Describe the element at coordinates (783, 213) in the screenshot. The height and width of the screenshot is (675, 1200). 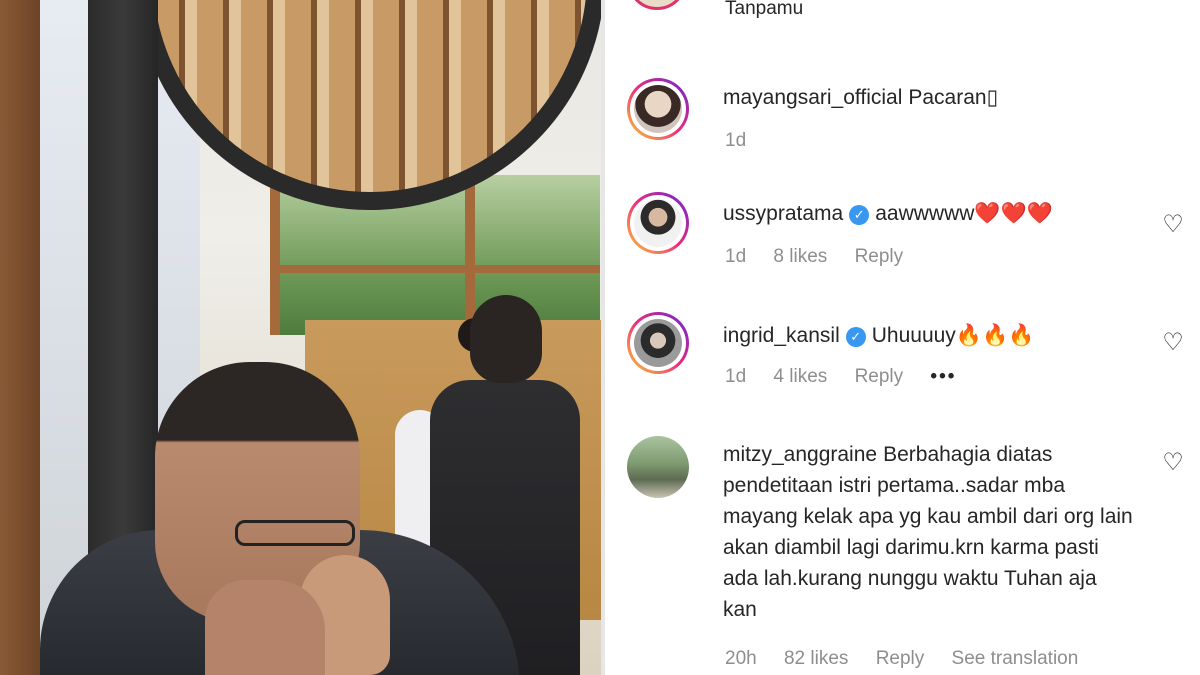
I see `username-link: ussypratama` at that location.